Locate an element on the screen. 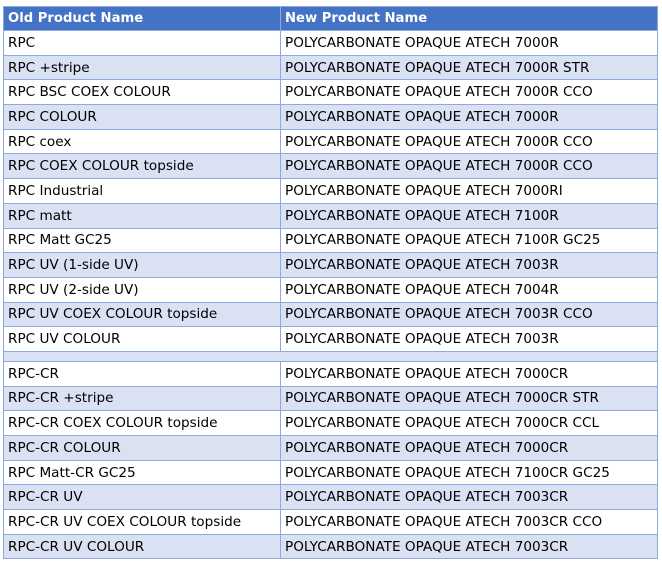  old-product-name-cell: RPC UV COEX COLOUR topside is located at coordinates (142, 314).